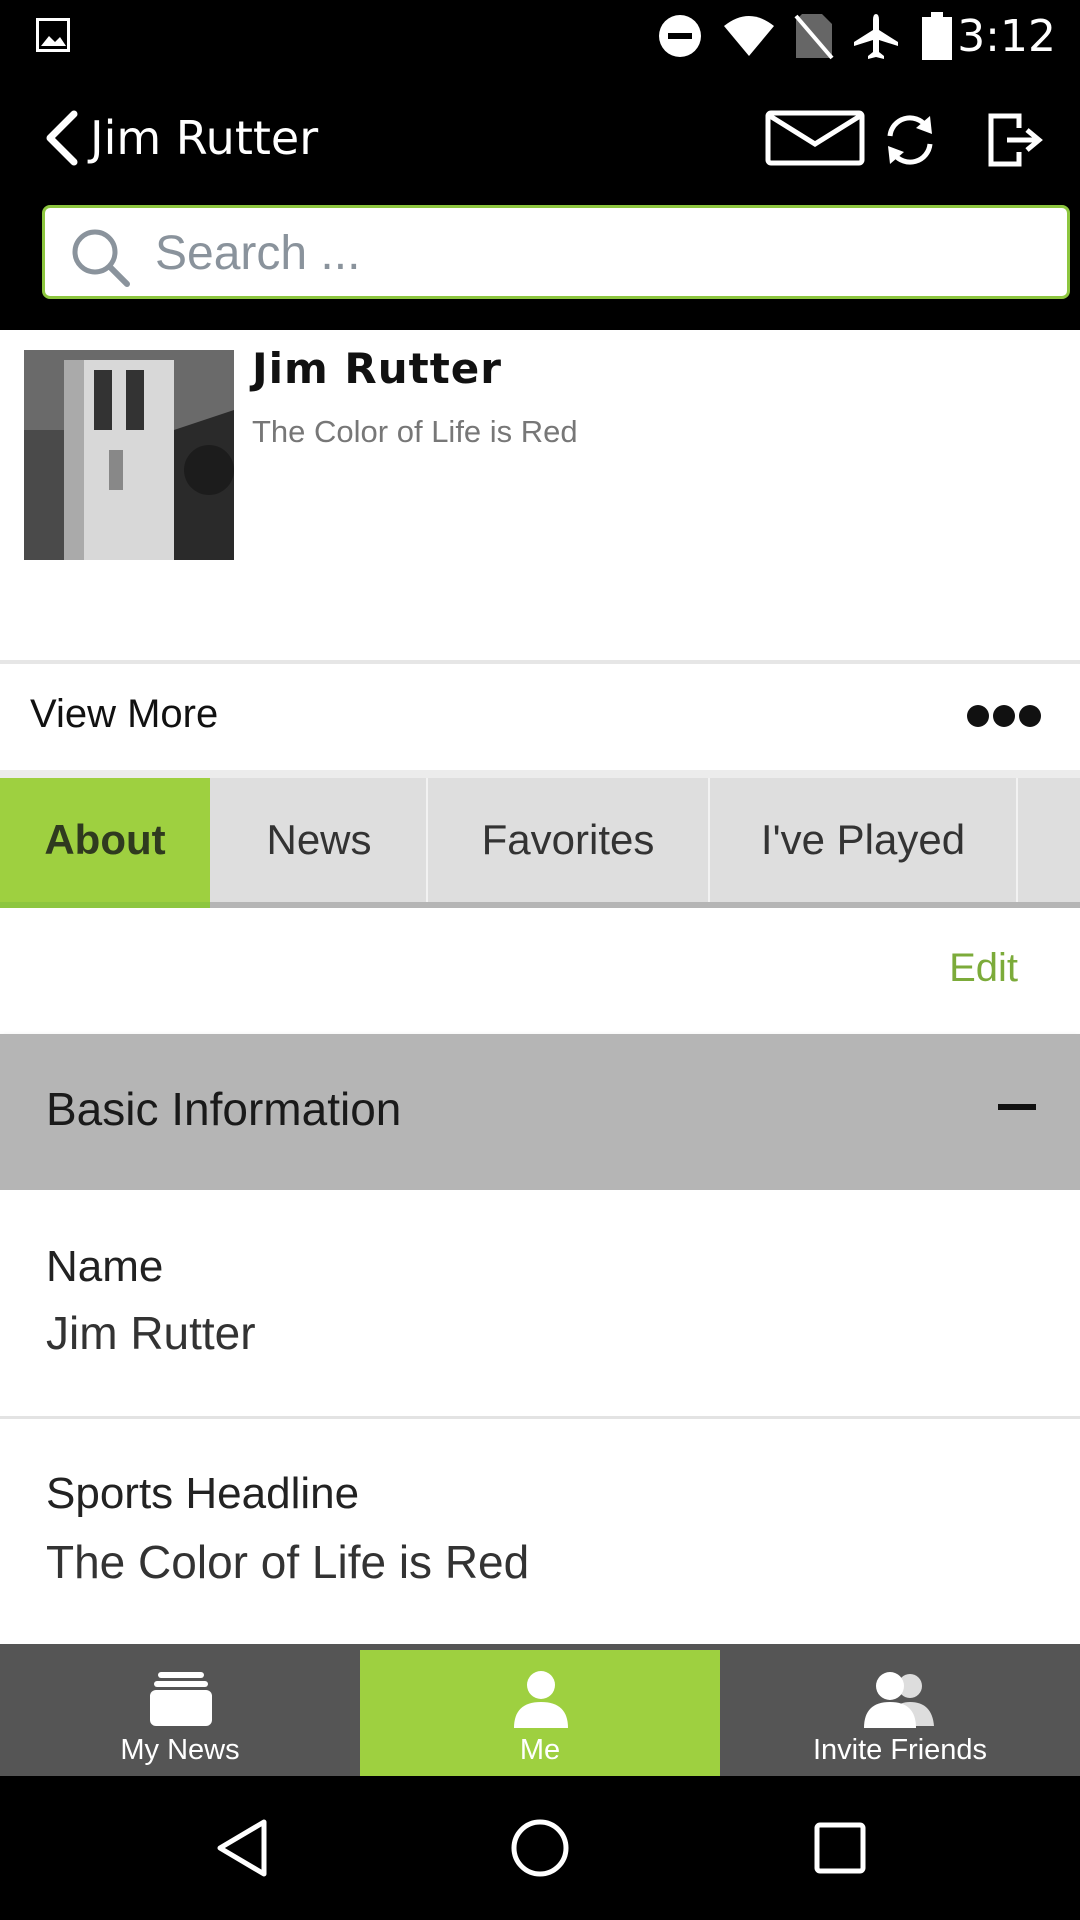 Image resolution: width=1080 pixels, height=1920 pixels. What do you see at coordinates (62, 138) in the screenshot?
I see `back-arrow-icon` at bounding box center [62, 138].